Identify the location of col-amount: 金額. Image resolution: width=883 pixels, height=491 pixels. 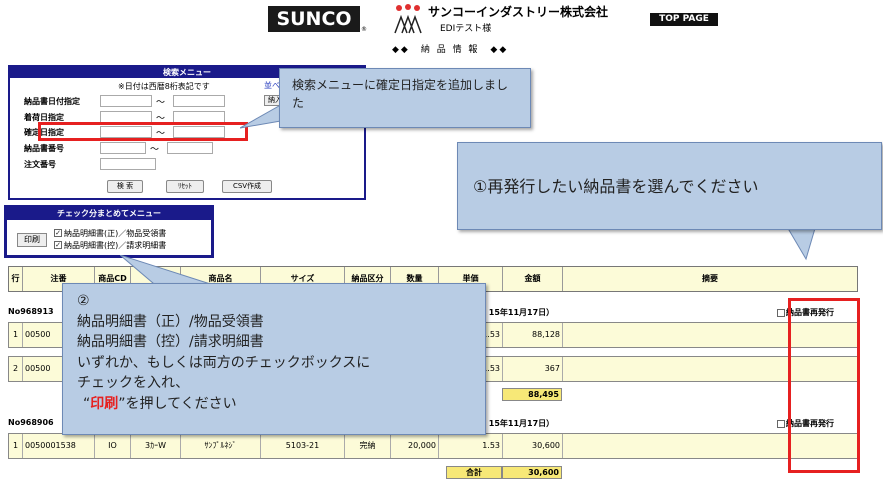
(533, 279).